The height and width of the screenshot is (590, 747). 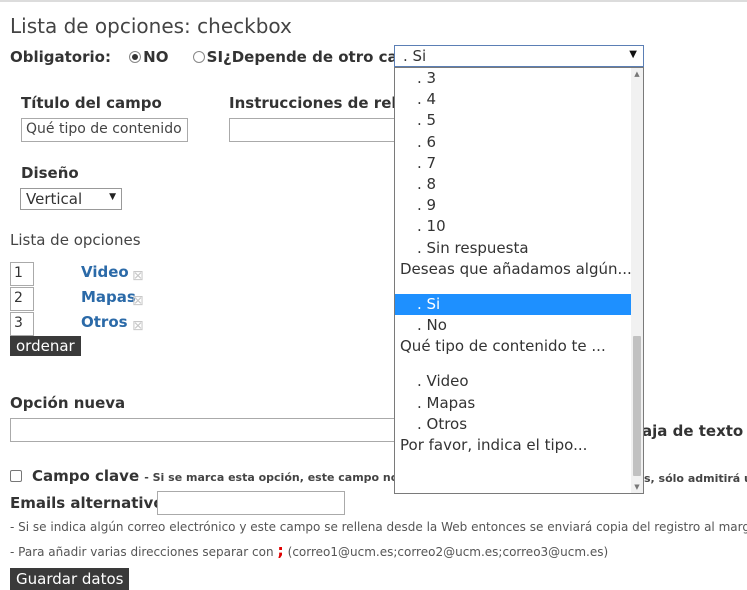 I want to click on instructions-input, so click(x=314, y=130).